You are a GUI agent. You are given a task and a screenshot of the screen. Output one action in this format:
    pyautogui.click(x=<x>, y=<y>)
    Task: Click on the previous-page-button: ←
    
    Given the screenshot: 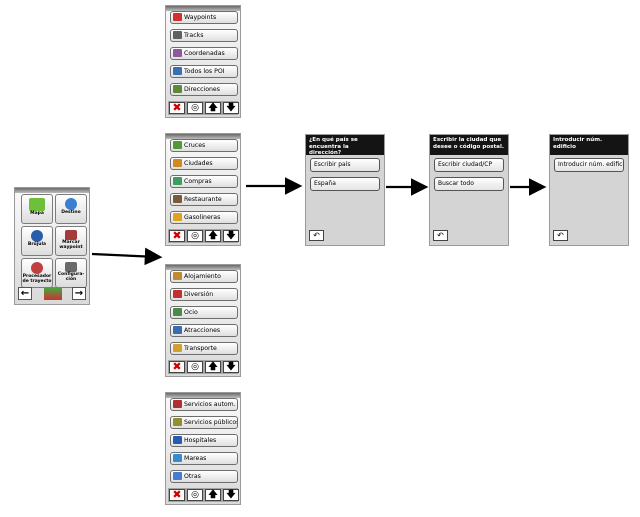 What is the action you would take?
    pyautogui.click(x=25, y=293)
    